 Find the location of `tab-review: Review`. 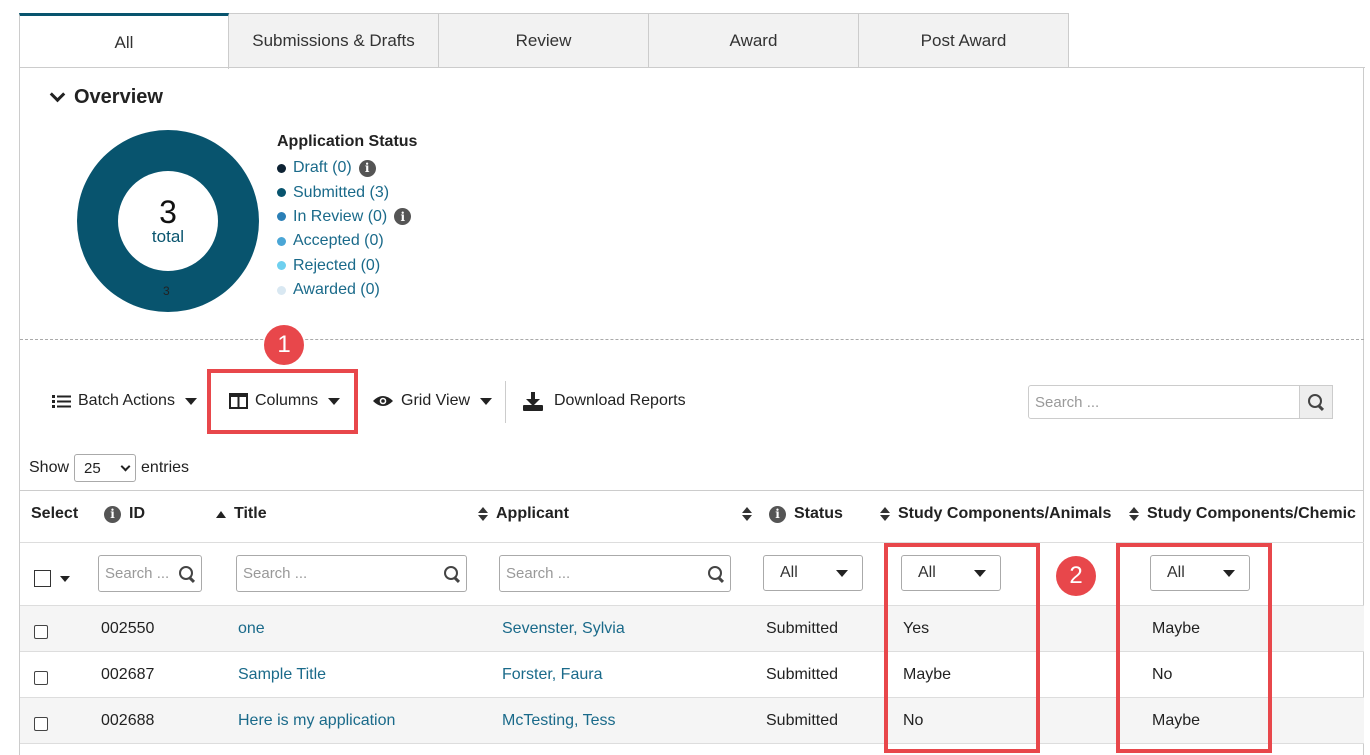

tab-review: Review is located at coordinates (544, 40).